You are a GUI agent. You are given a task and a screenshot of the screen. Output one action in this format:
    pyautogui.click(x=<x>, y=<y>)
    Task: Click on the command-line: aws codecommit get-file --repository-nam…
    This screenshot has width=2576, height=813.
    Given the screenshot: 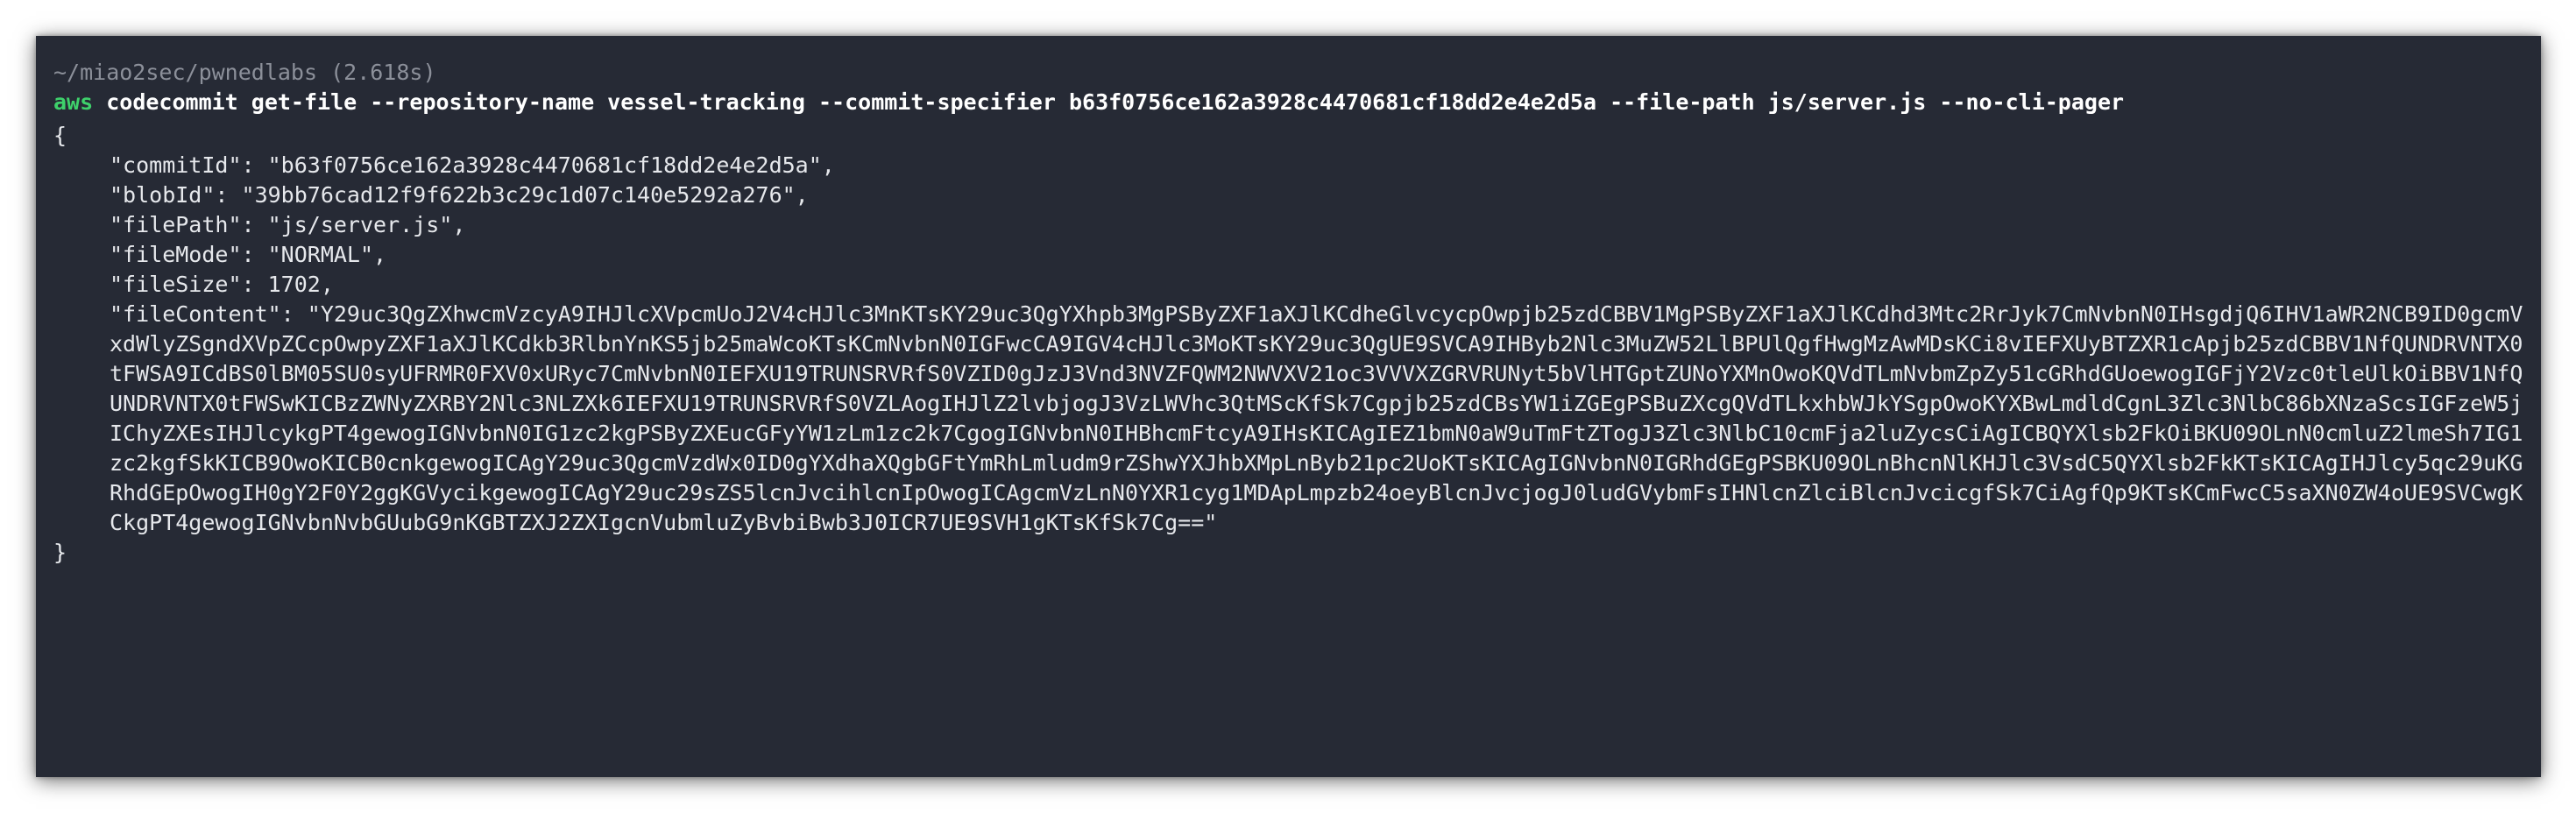 What is the action you would take?
    pyautogui.click(x=1288, y=103)
    